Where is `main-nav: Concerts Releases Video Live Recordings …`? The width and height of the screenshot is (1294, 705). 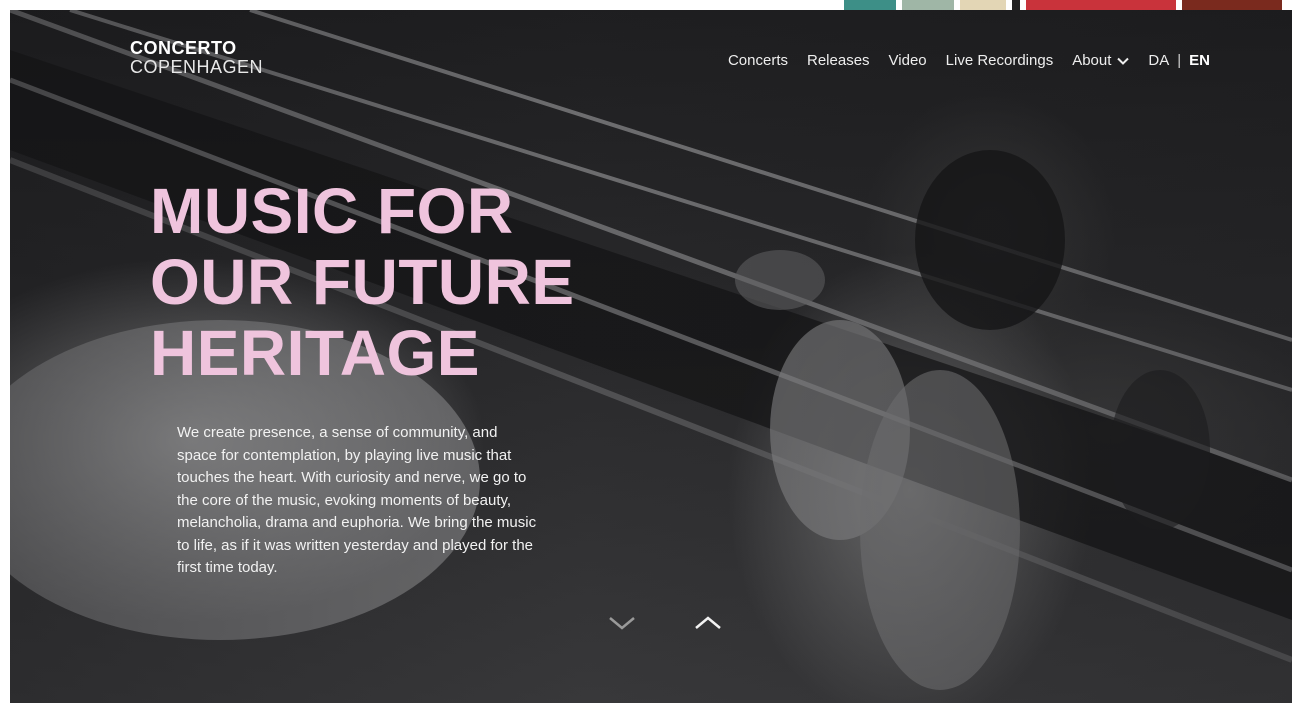 main-nav: Concerts Releases Video Live Recordings … is located at coordinates (969, 60).